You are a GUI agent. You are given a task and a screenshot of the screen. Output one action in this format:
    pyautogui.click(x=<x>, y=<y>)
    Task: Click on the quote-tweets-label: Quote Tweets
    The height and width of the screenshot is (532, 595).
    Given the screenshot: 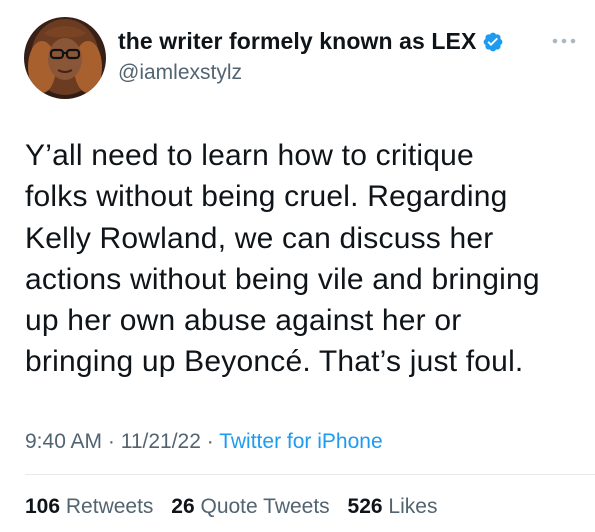 What is the action you would take?
    pyautogui.click(x=265, y=506)
    